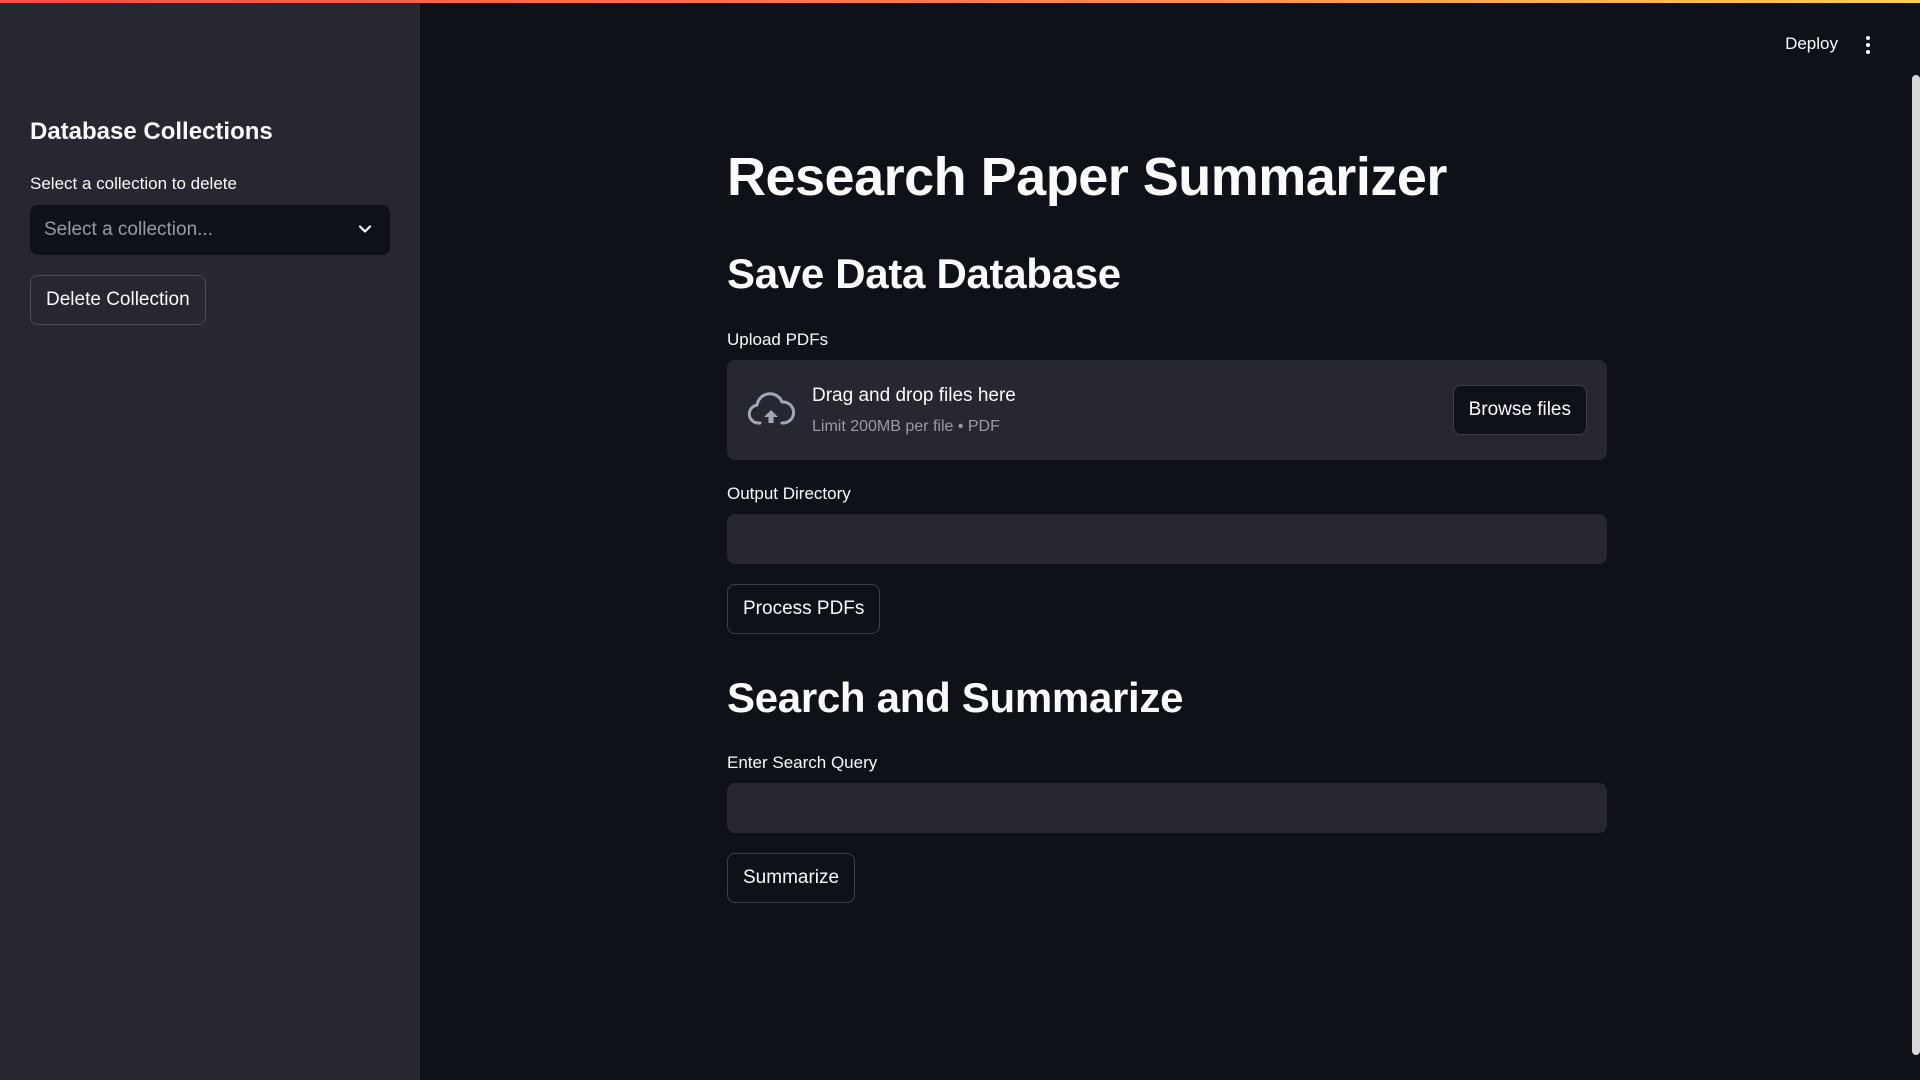  Describe the element at coordinates (778, 339) in the screenshot. I see `upload-label: Upload PDFs` at that location.